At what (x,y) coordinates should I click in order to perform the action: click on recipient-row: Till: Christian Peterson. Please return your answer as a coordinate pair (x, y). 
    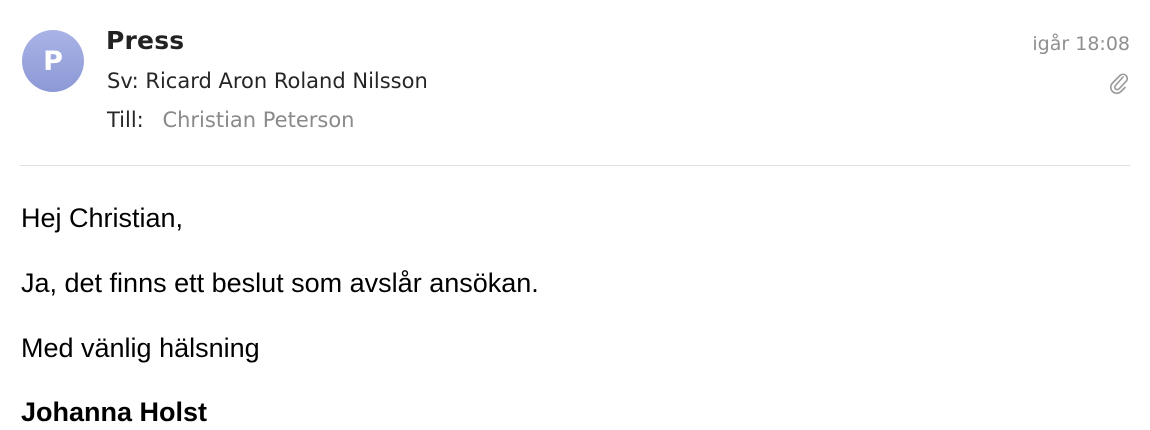
    Looking at the image, I should click on (230, 120).